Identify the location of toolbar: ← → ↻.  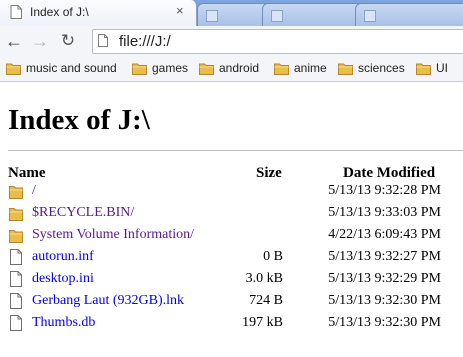
(231, 41).